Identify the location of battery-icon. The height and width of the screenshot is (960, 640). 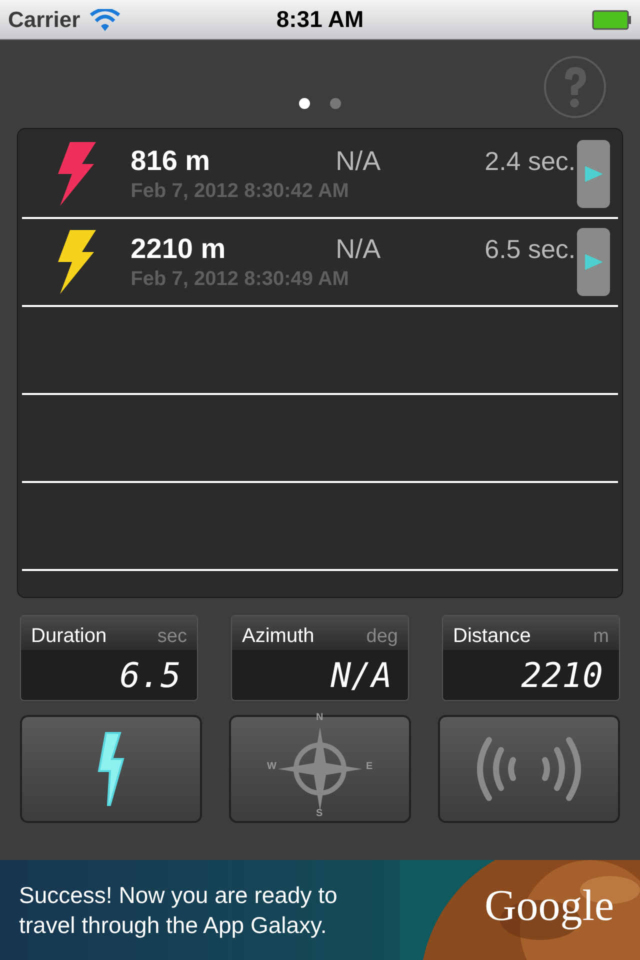
(612, 20).